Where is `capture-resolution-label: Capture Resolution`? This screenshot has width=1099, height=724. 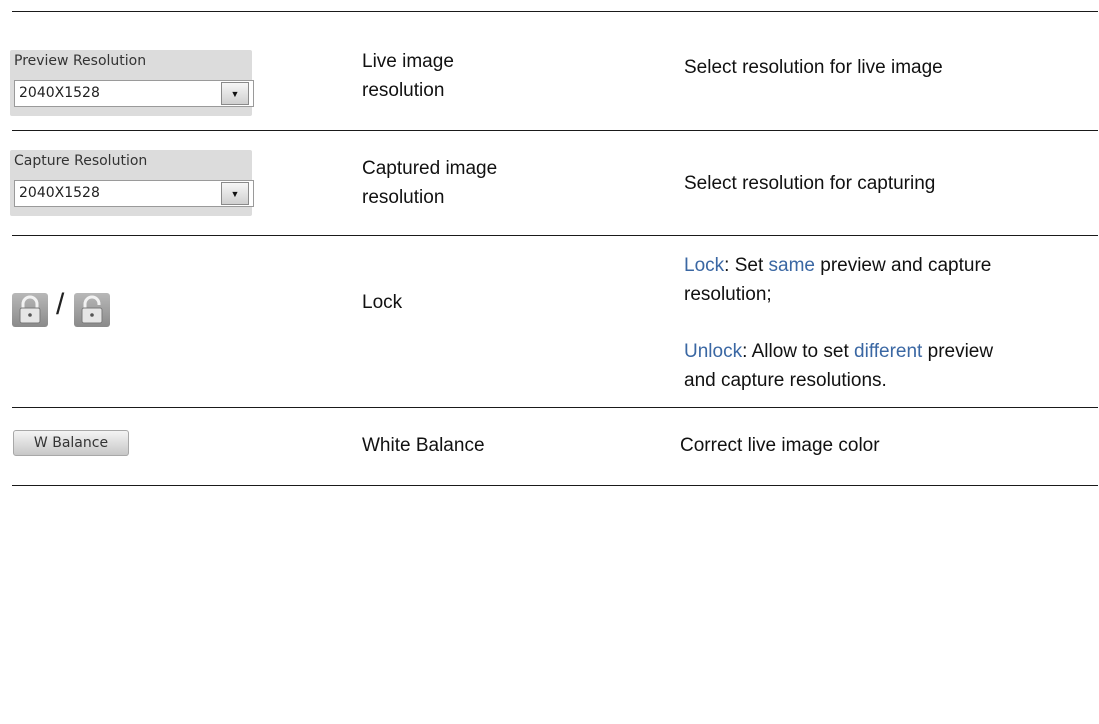 capture-resolution-label: Capture Resolution is located at coordinates (81, 161).